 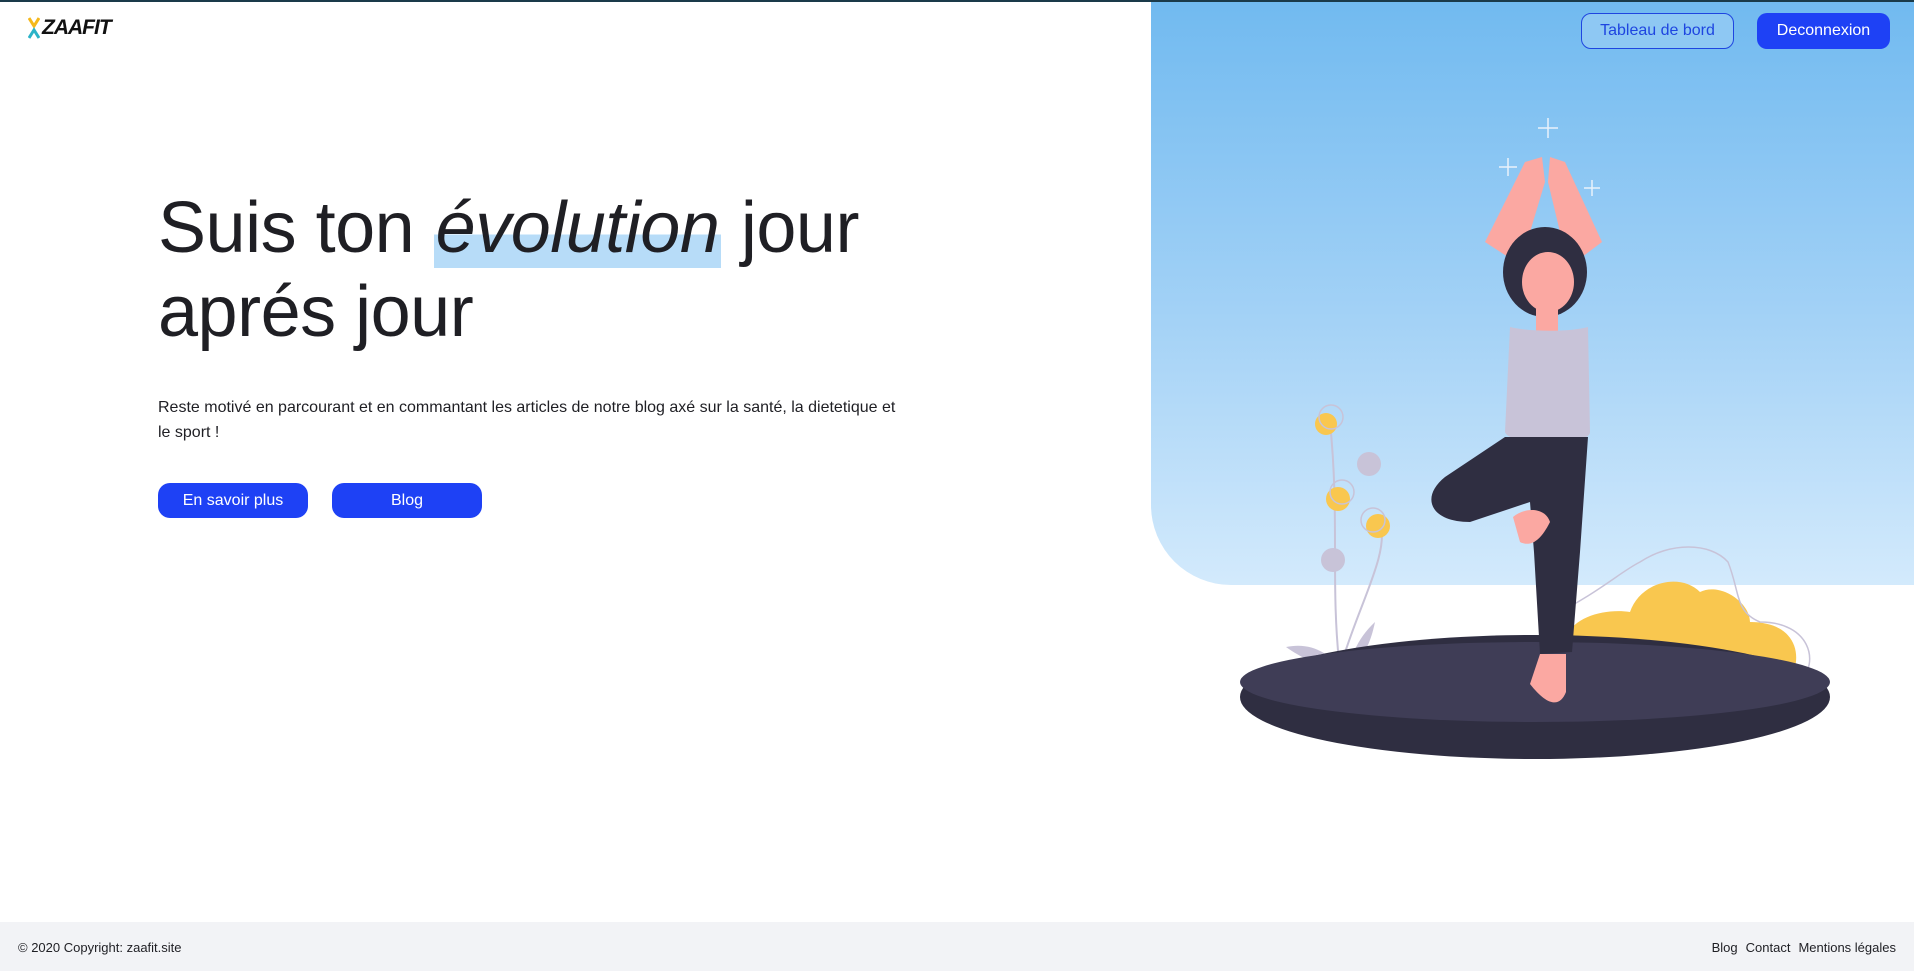 What do you see at coordinates (1847, 947) in the screenshot?
I see `footer-link-legal: Mentions légales` at bounding box center [1847, 947].